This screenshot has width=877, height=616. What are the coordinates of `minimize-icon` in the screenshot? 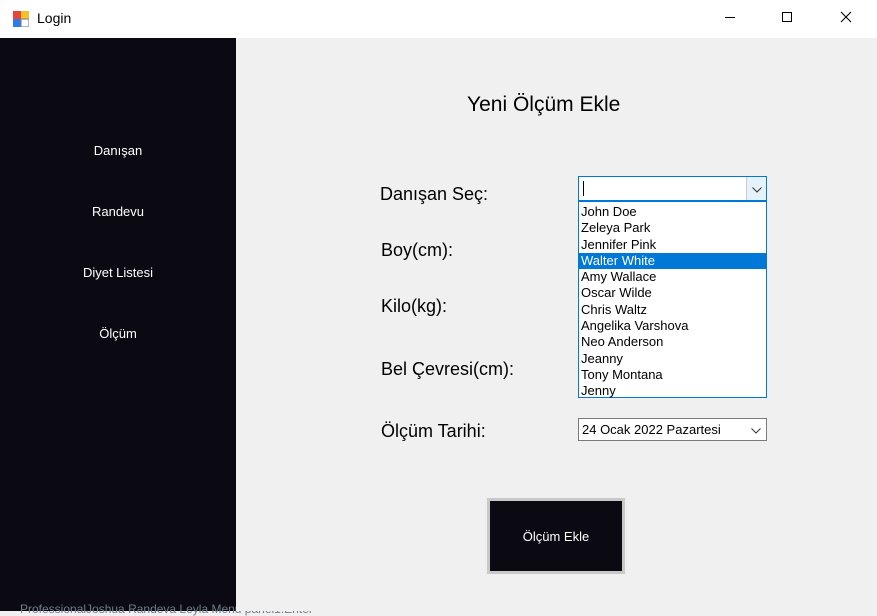 It's located at (730, 19).